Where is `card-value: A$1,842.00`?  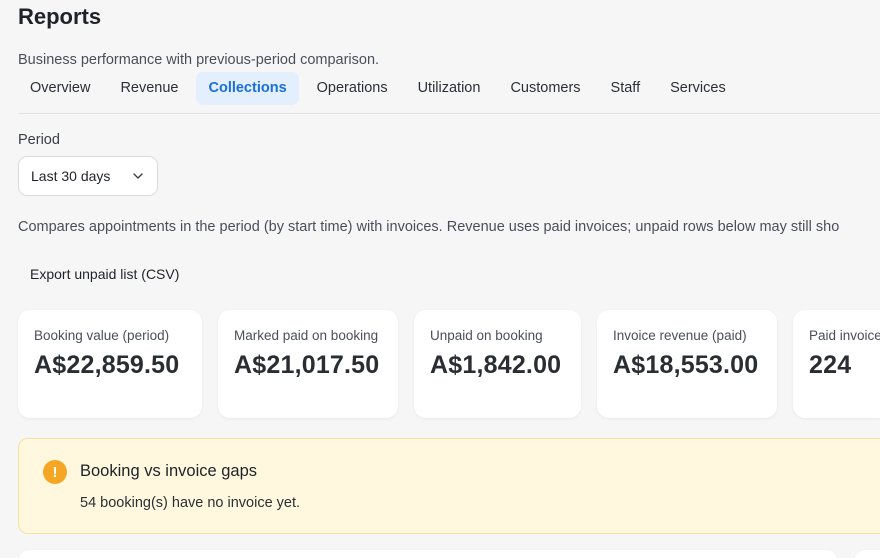 card-value: A$1,842.00 is located at coordinates (496, 365).